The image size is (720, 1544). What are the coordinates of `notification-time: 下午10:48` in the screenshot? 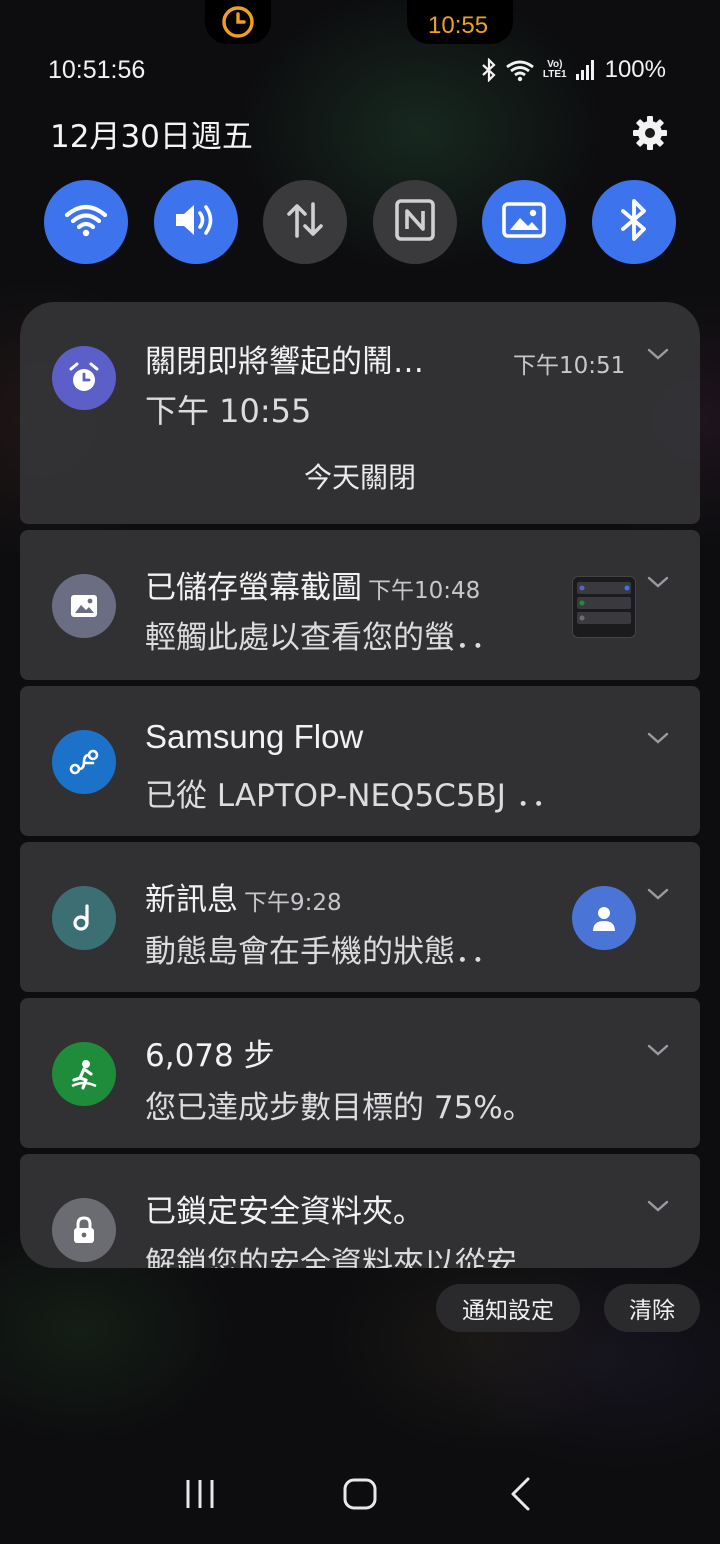 It's located at (424, 591).